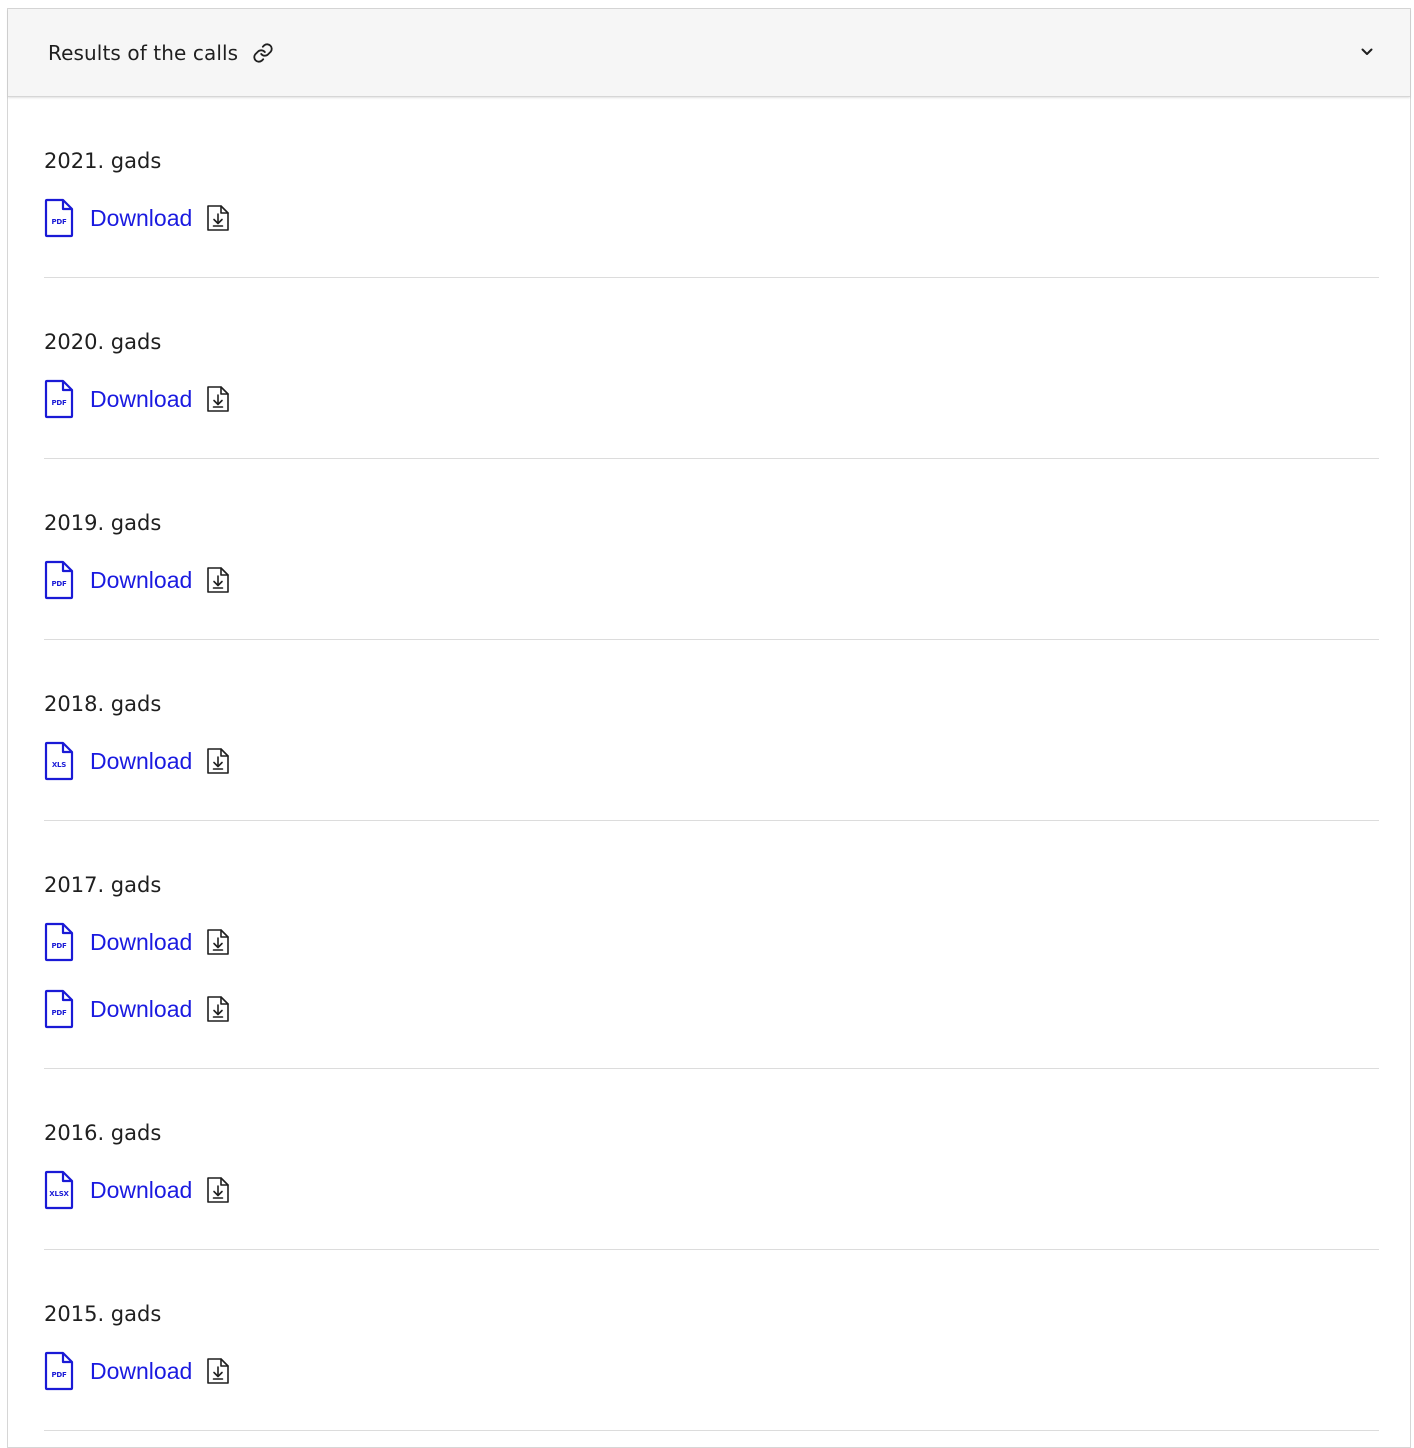 The height and width of the screenshot is (1448, 1414). What do you see at coordinates (711, 187) in the screenshot?
I see `year-section: 2021. gads PDF Download` at bounding box center [711, 187].